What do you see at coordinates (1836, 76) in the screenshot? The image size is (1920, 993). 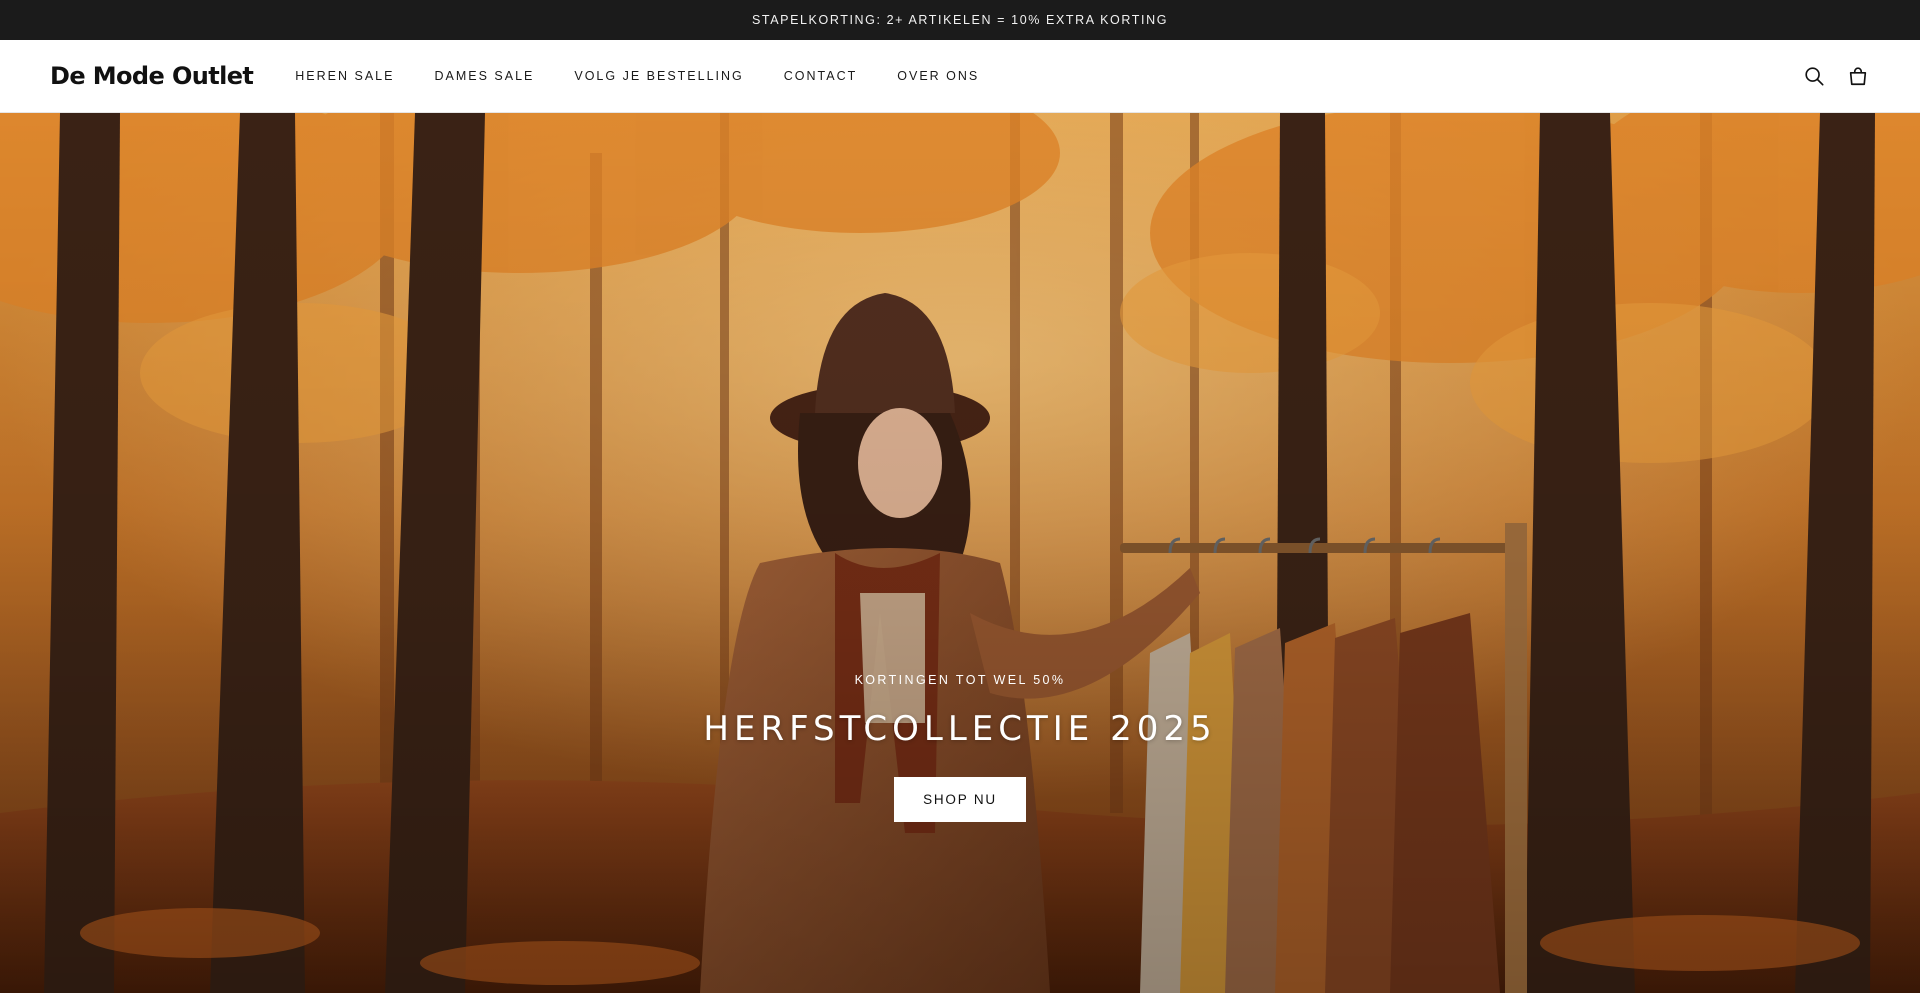 I see `header-actions` at bounding box center [1836, 76].